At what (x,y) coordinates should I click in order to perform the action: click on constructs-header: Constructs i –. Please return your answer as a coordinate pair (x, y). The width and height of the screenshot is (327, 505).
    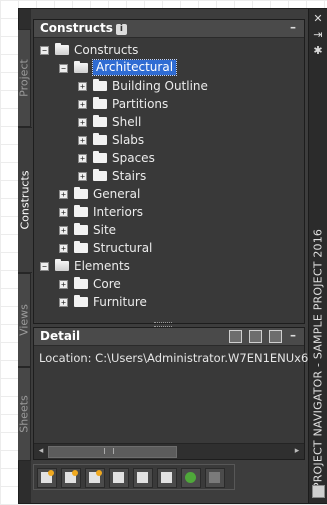
    Looking at the image, I should click on (169, 29).